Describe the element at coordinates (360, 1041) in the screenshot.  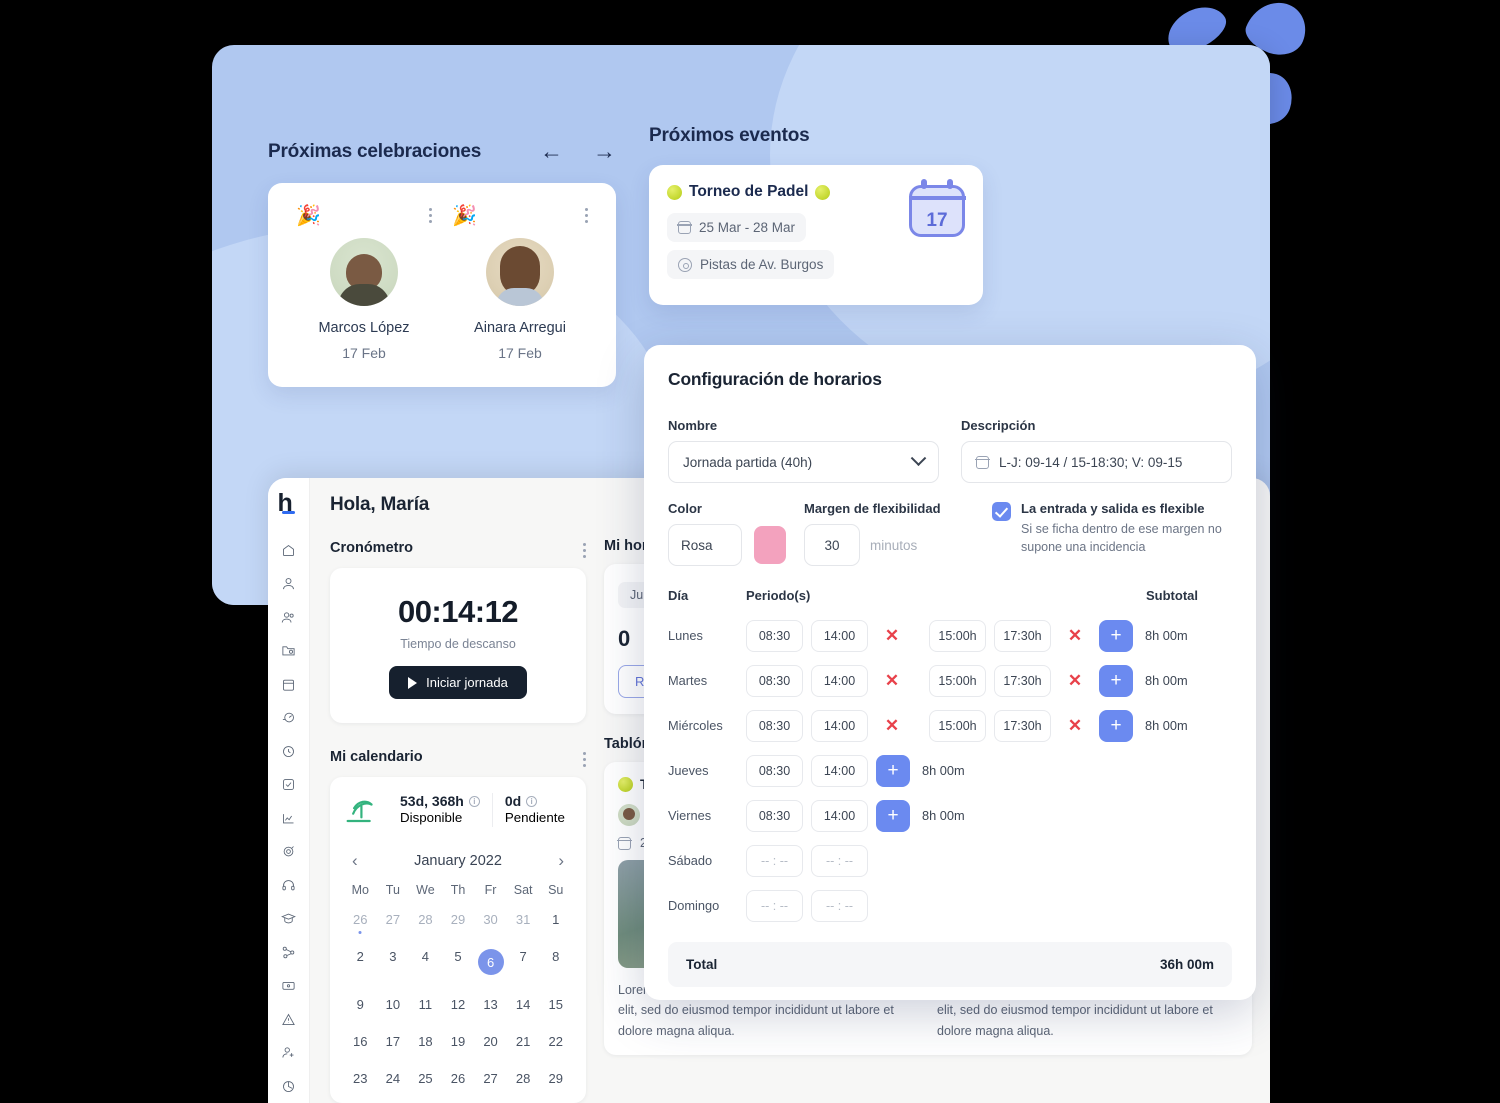
I see `calendar-day: 16` at that location.